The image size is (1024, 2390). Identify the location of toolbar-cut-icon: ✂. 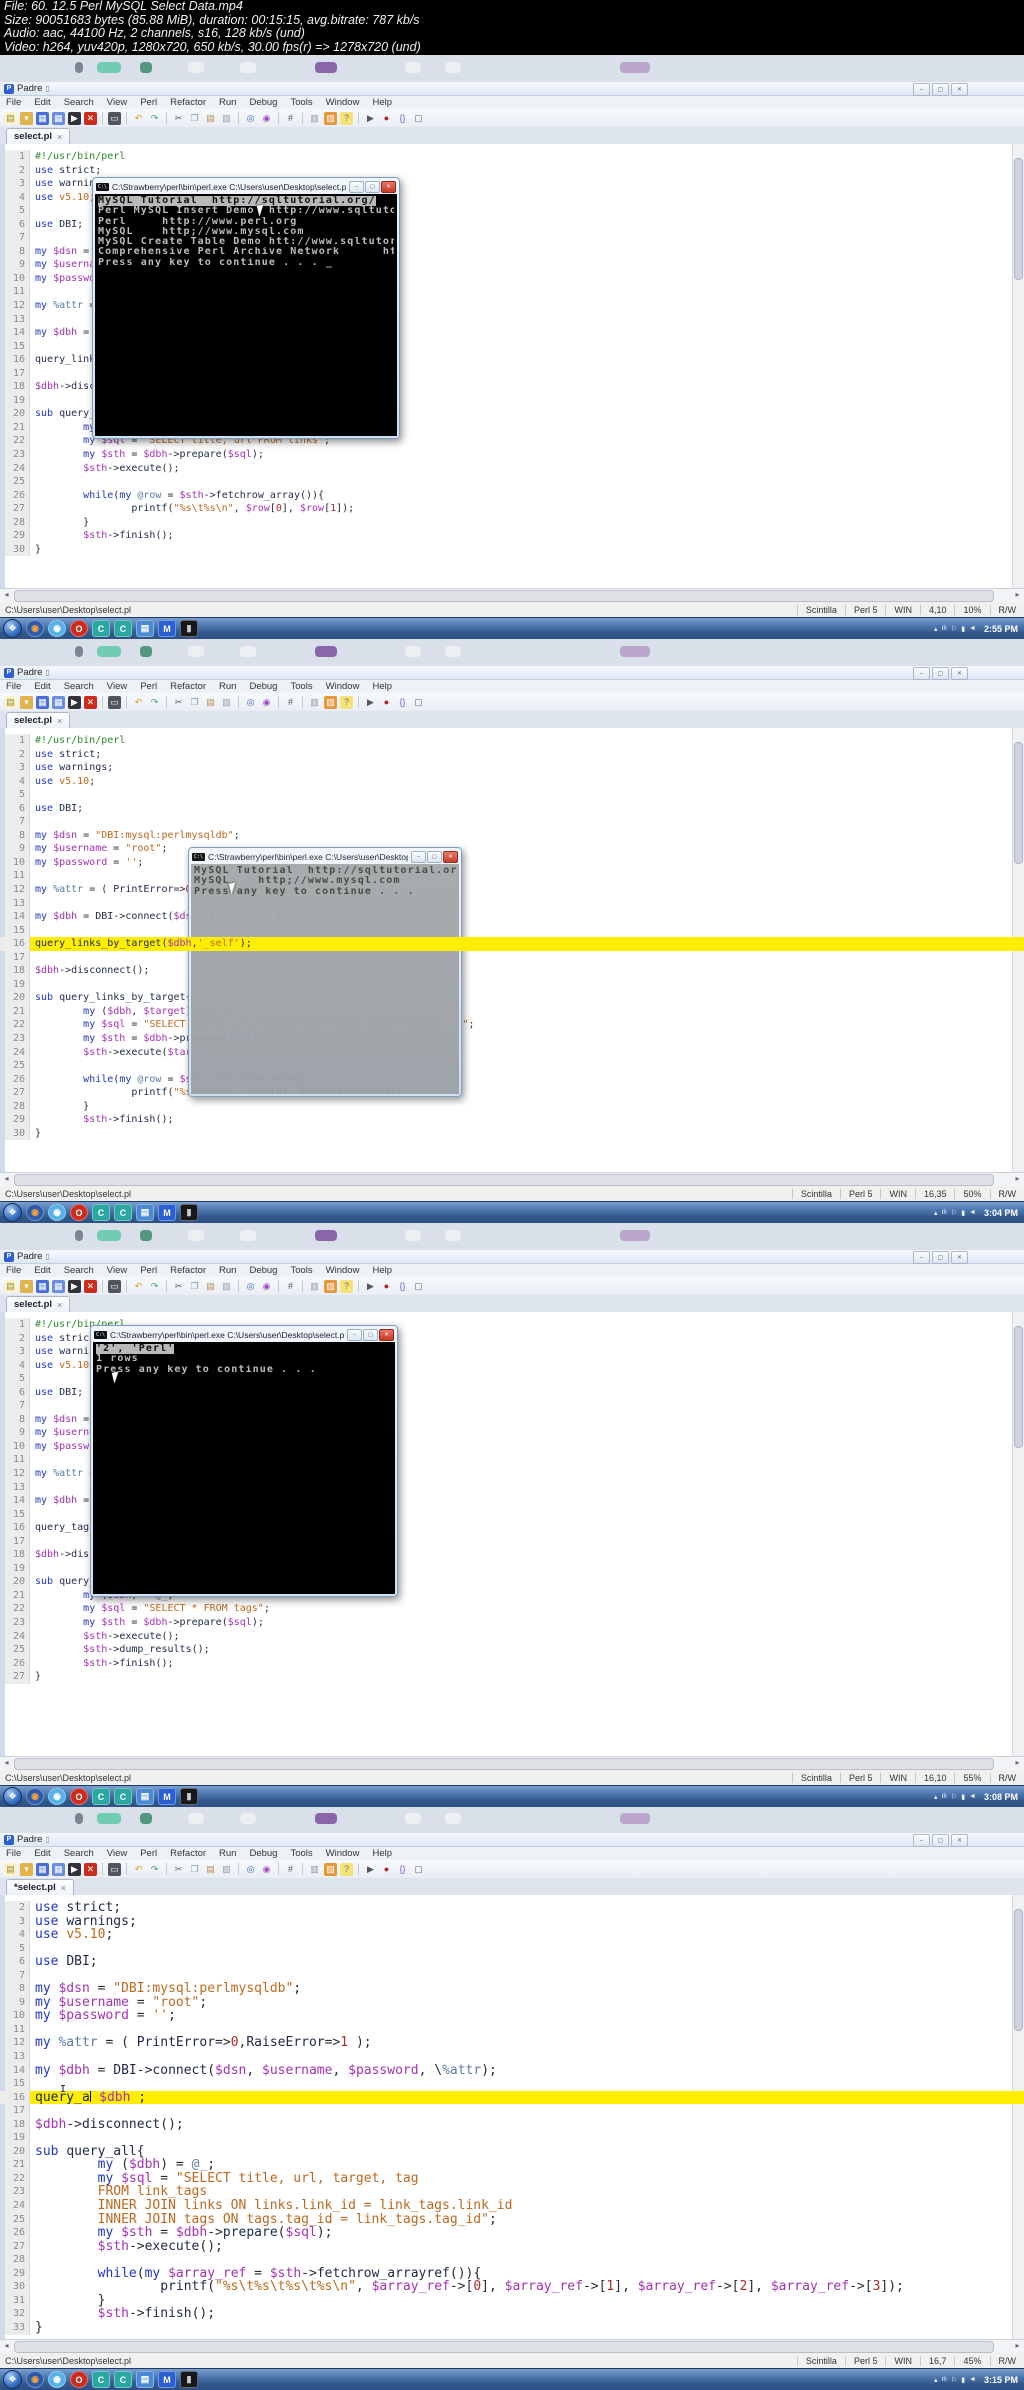
(178, 1869).